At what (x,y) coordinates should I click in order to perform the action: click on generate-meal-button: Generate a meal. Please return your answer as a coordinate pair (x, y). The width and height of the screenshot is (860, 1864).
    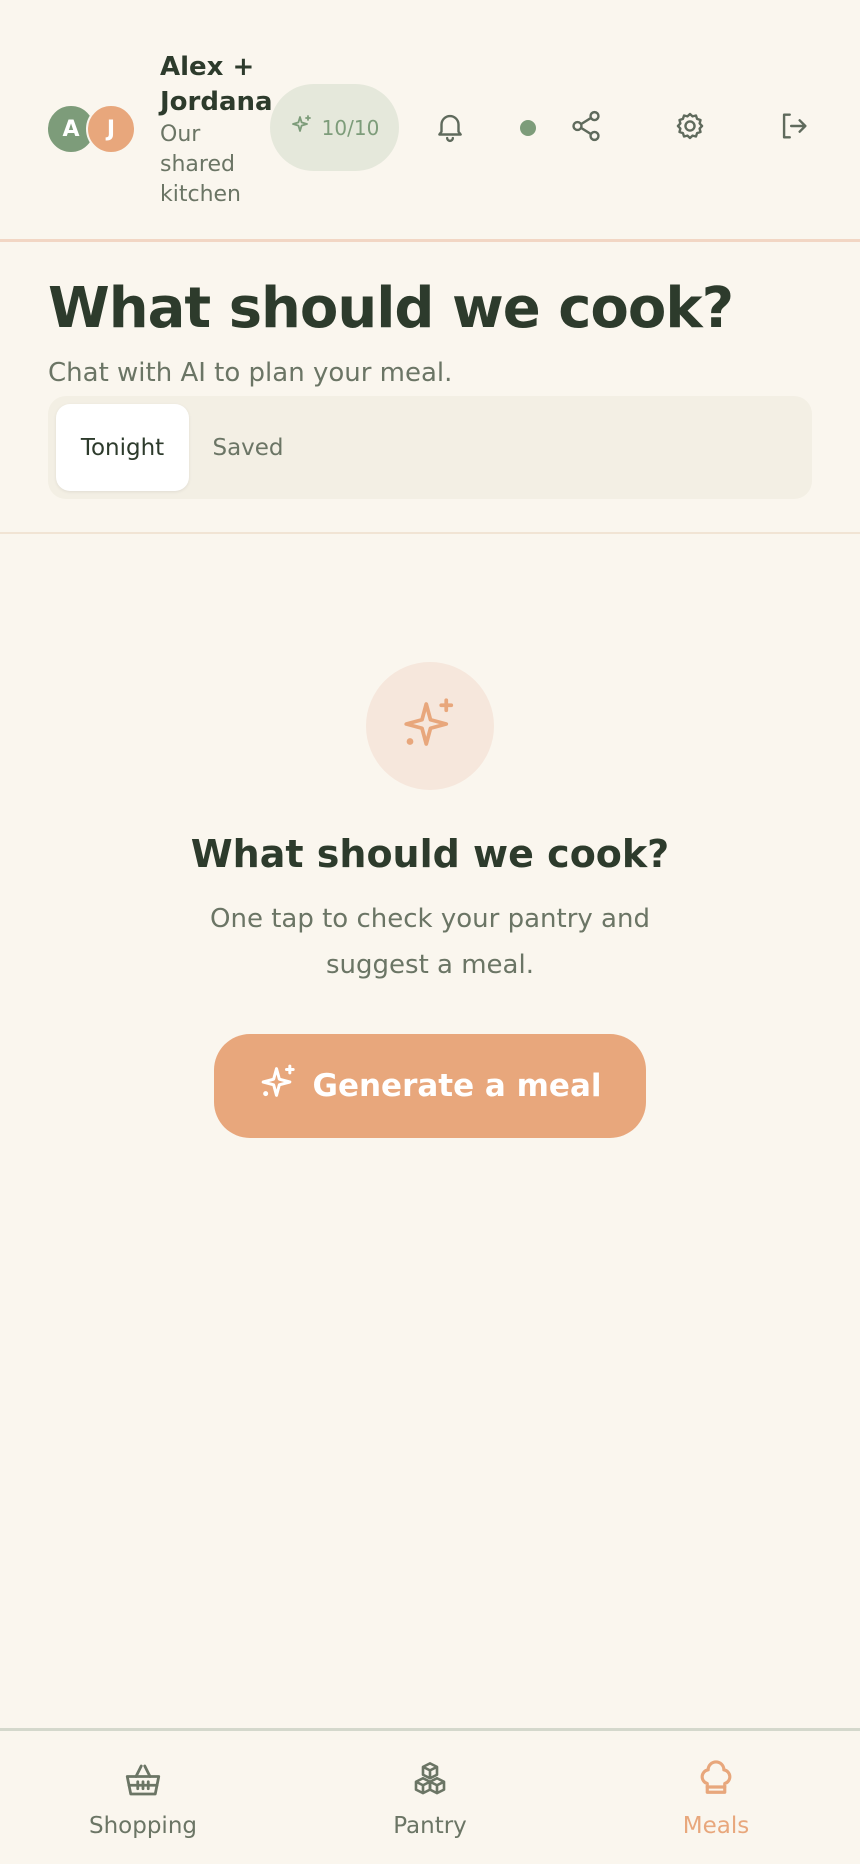
    Looking at the image, I should click on (430, 1086).